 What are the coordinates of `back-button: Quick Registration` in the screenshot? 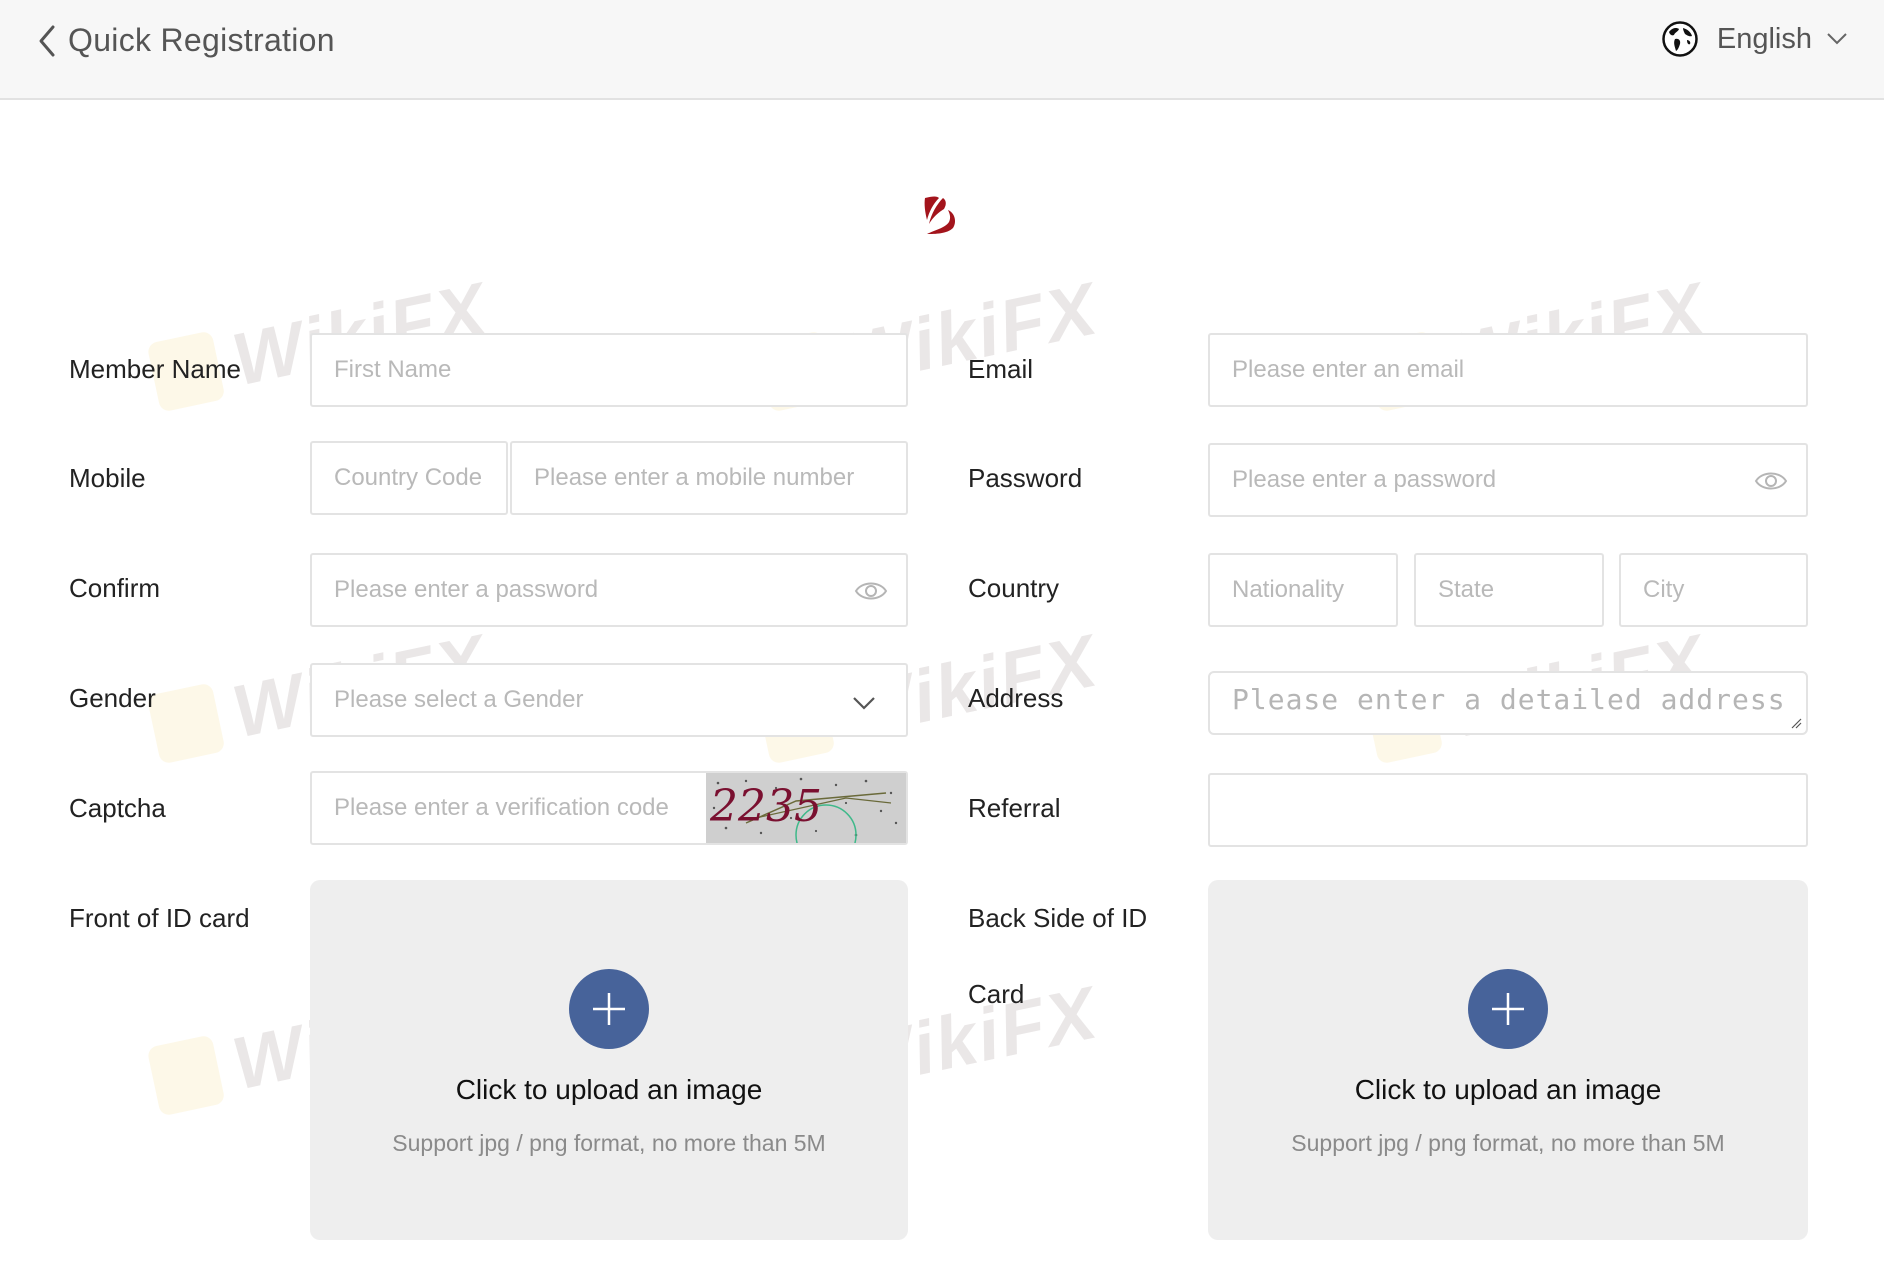 It's located at (185, 40).